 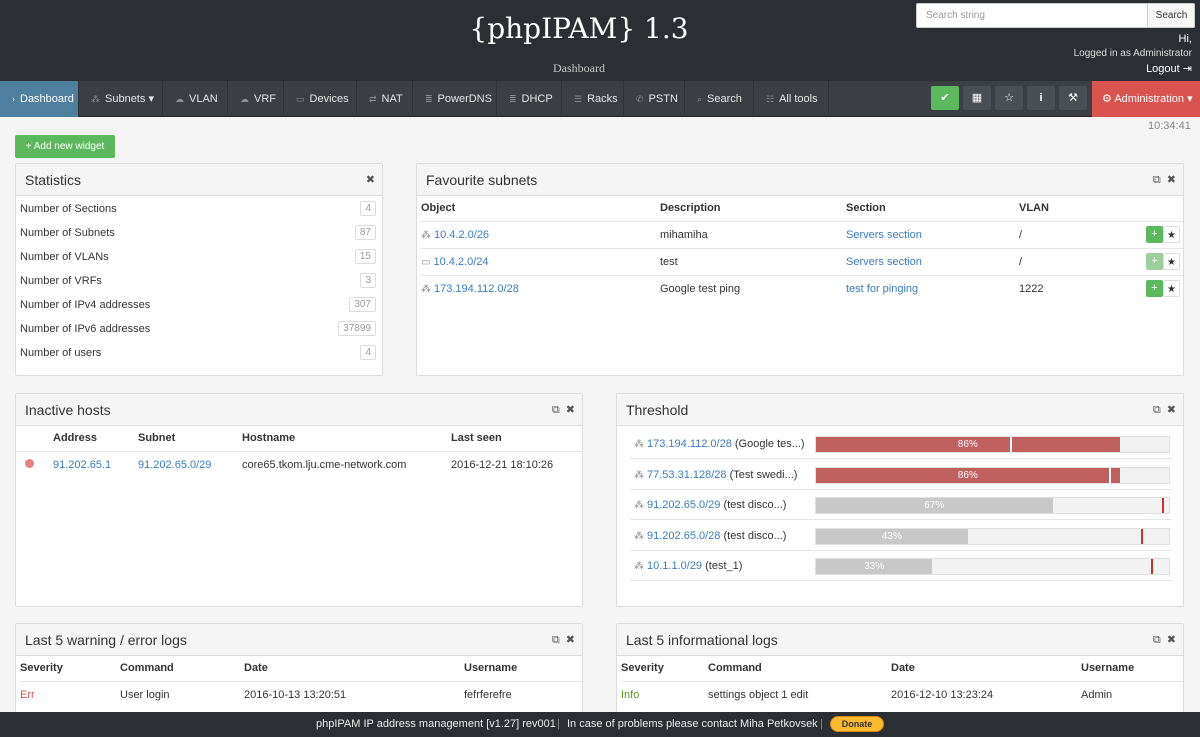 I want to click on nav-vrf: ☁ VRF, so click(x=256, y=99).